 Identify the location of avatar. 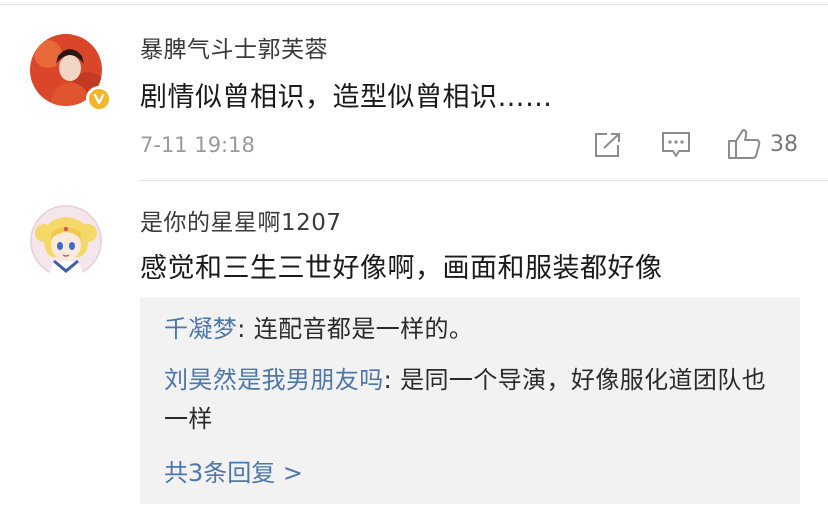
(66, 241).